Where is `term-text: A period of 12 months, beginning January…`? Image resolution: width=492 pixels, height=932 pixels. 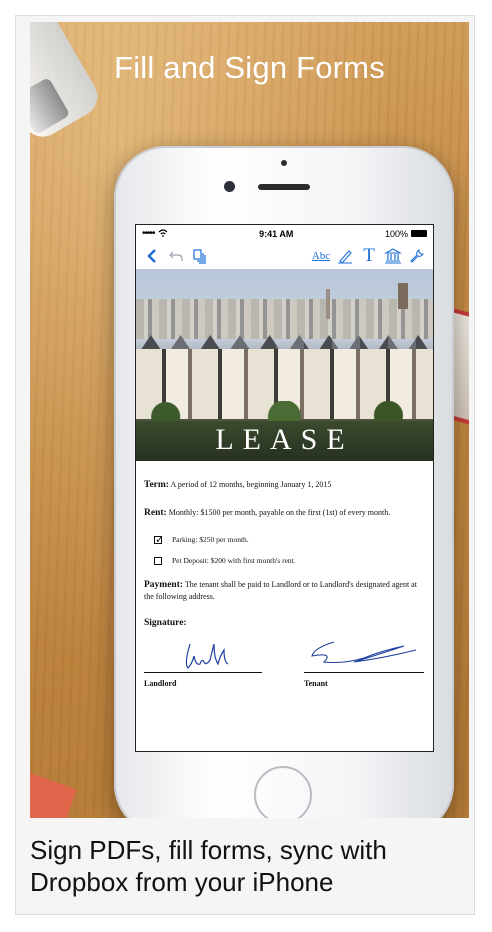
term-text: A period of 12 months, beginning January… is located at coordinates (251, 484).